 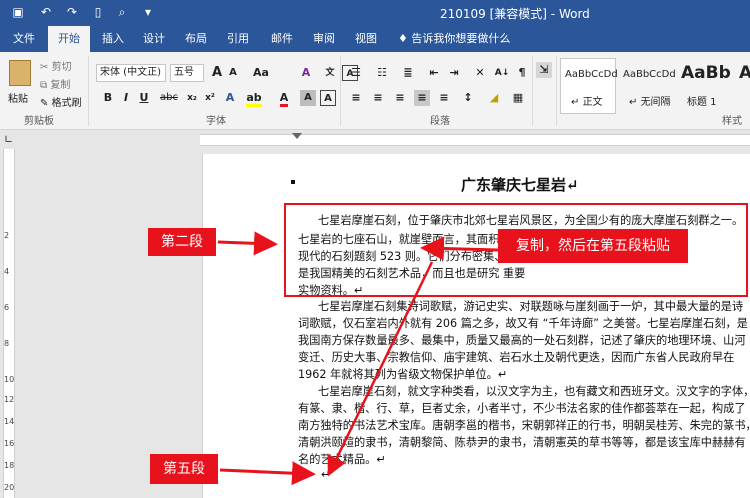 I want to click on arrow-to-fifth-paragraph, so click(x=380, y=369).